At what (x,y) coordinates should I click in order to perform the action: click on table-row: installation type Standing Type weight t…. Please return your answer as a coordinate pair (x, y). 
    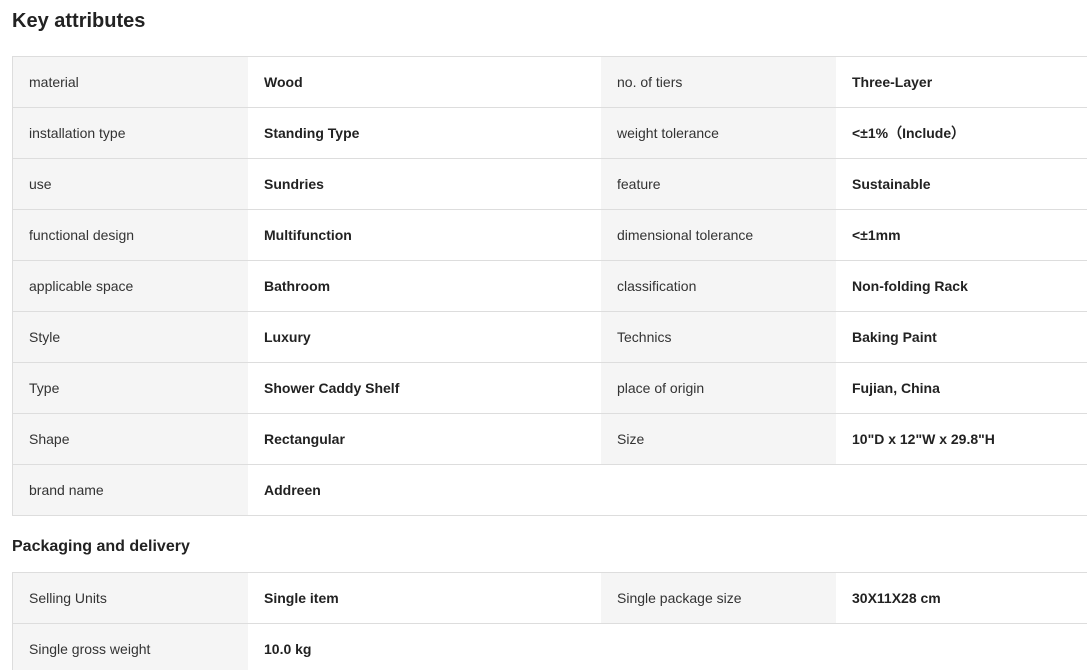
    Looking at the image, I should click on (550, 133).